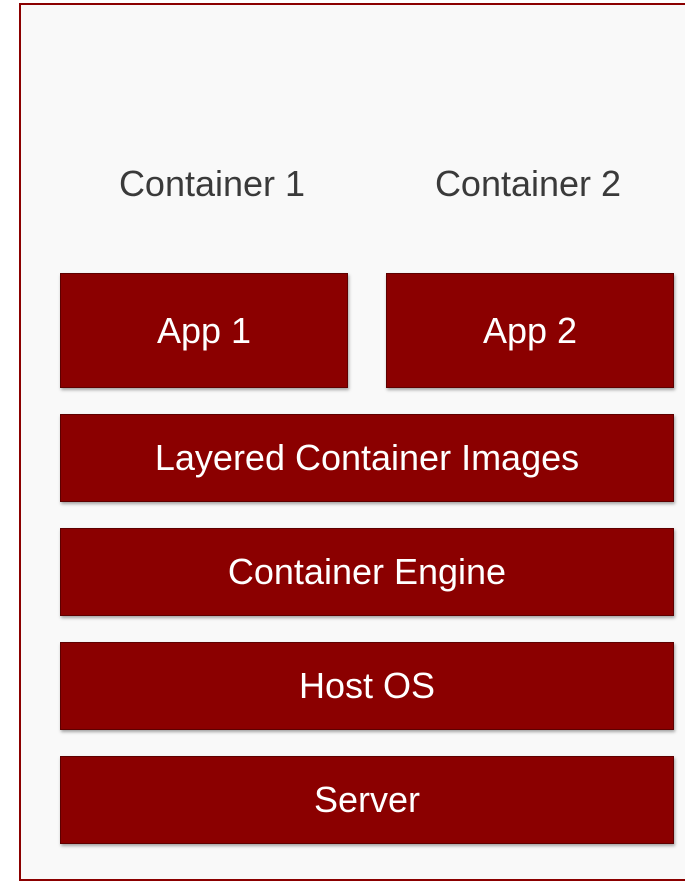 This screenshot has width=692, height=886. I want to click on server-label: Server, so click(367, 799).